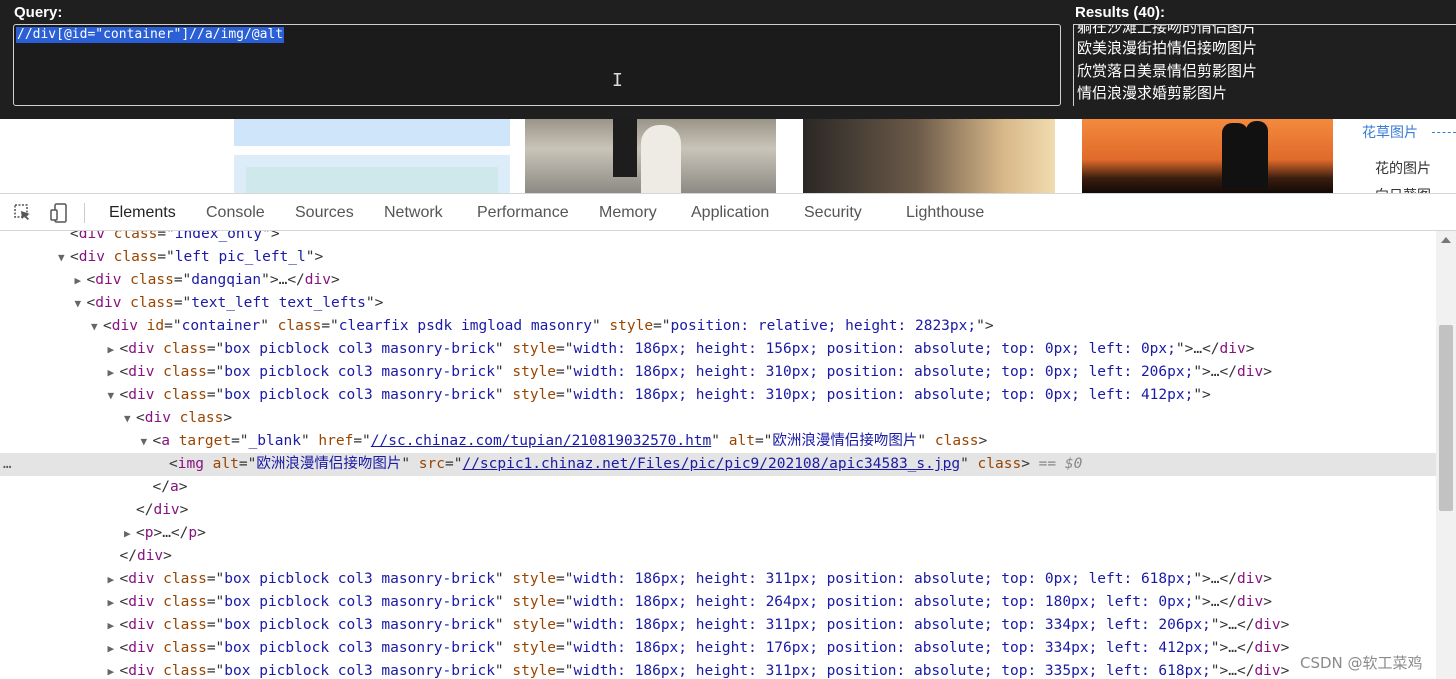  What do you see at coordinates (823, 326) in the screenshot?
I see `code-token: position: relative; height: 2823px;` at bounding box center [823, 326].